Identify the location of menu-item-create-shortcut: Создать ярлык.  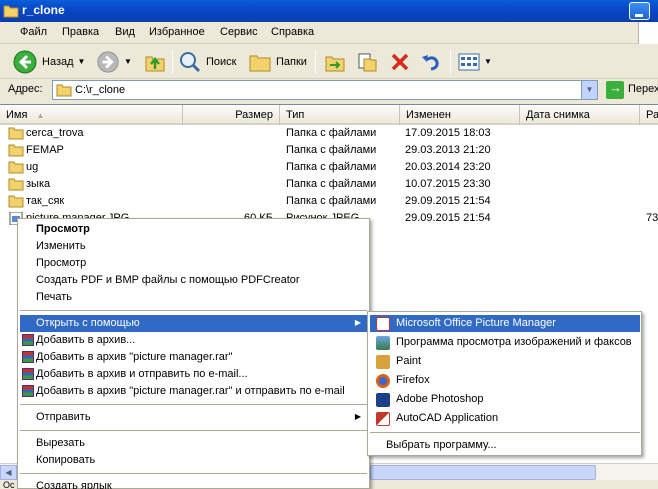
(193, 483).